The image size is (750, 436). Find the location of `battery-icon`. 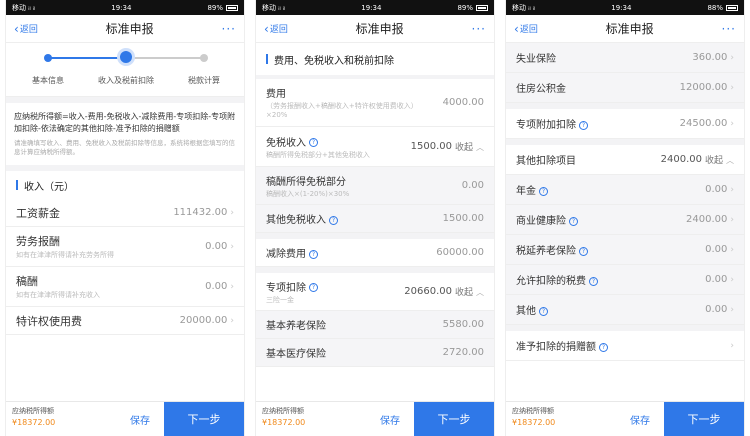

battery-icon is located at coordinates (232, 7).